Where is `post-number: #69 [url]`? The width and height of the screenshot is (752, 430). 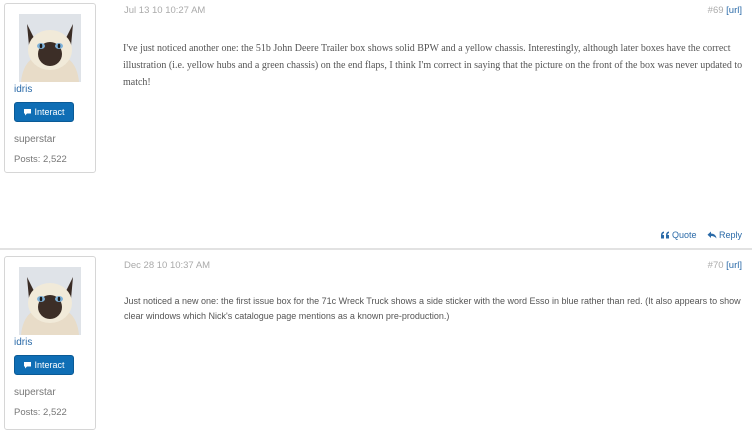 post-number: #69 [url] is located at coordinates (725, 10).